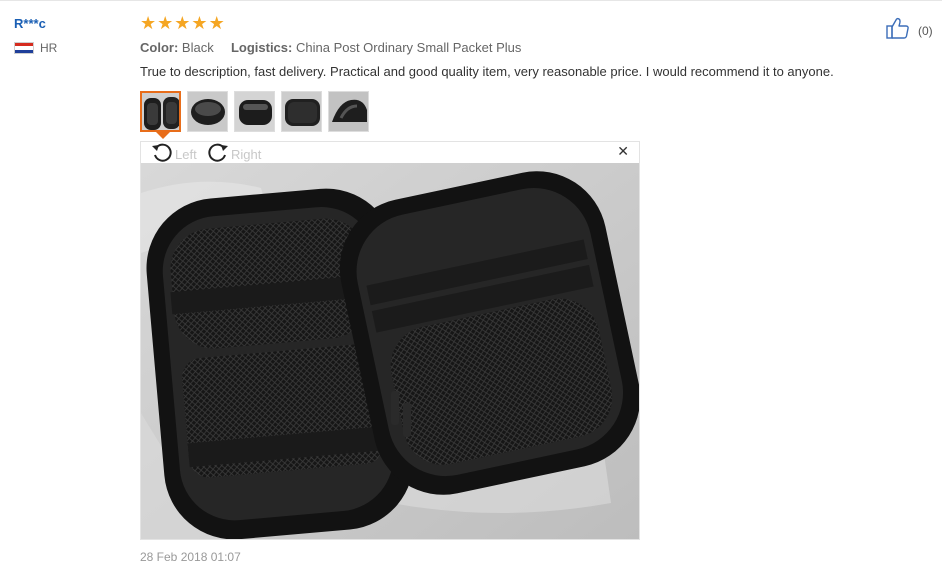  I want to click on thumbnail-4-image, so click(301, 111).